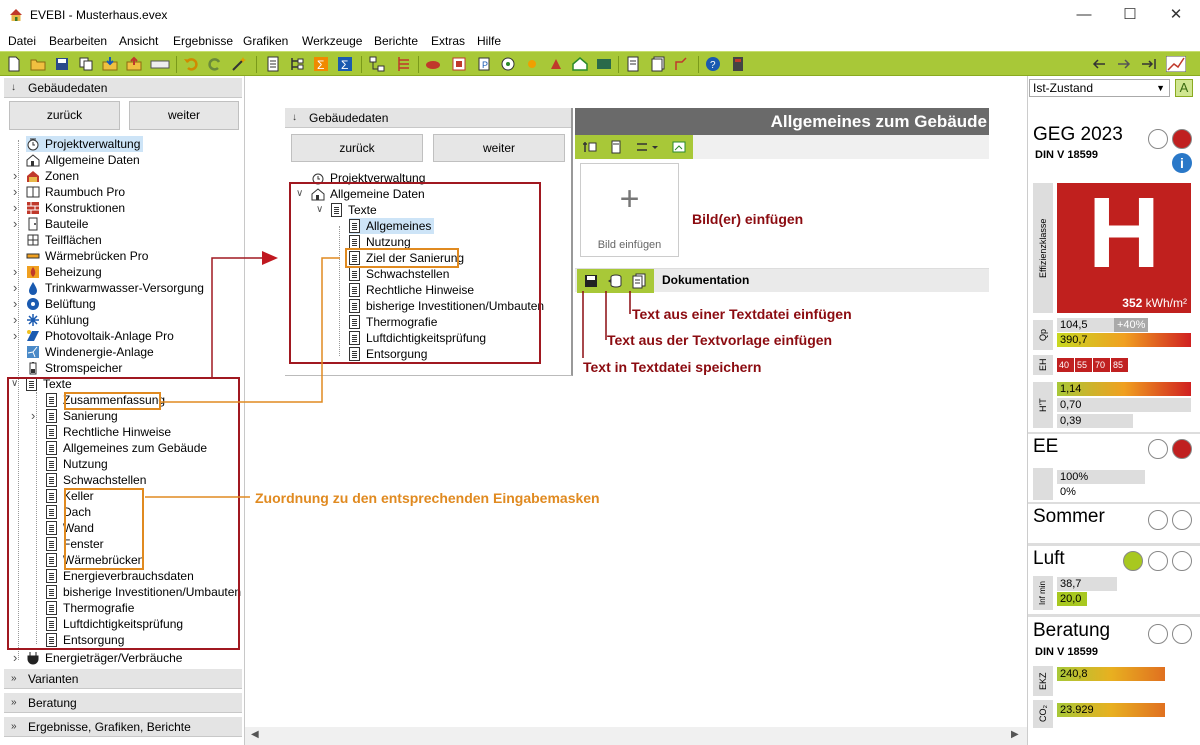  I want to click on heat-icon, so click(556, 64).